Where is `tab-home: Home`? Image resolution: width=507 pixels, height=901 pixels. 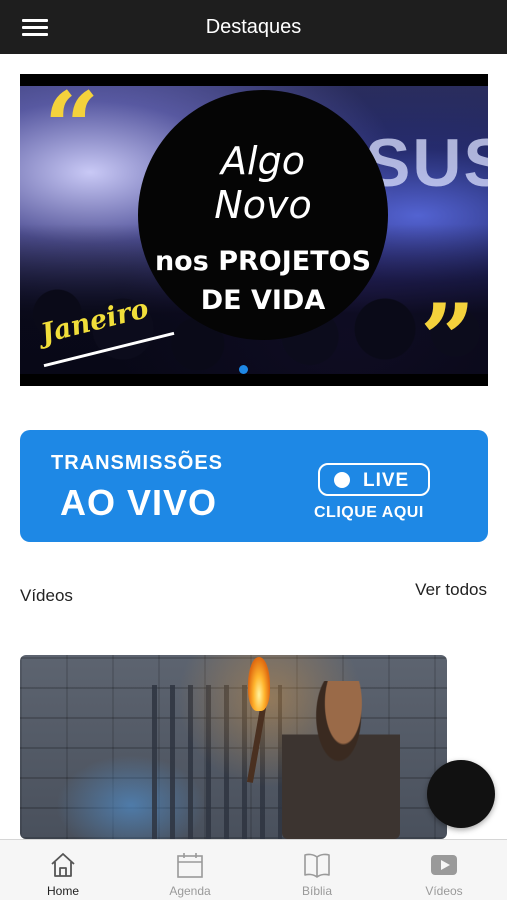
tab-home: Home is located at coordinates (63, 870).